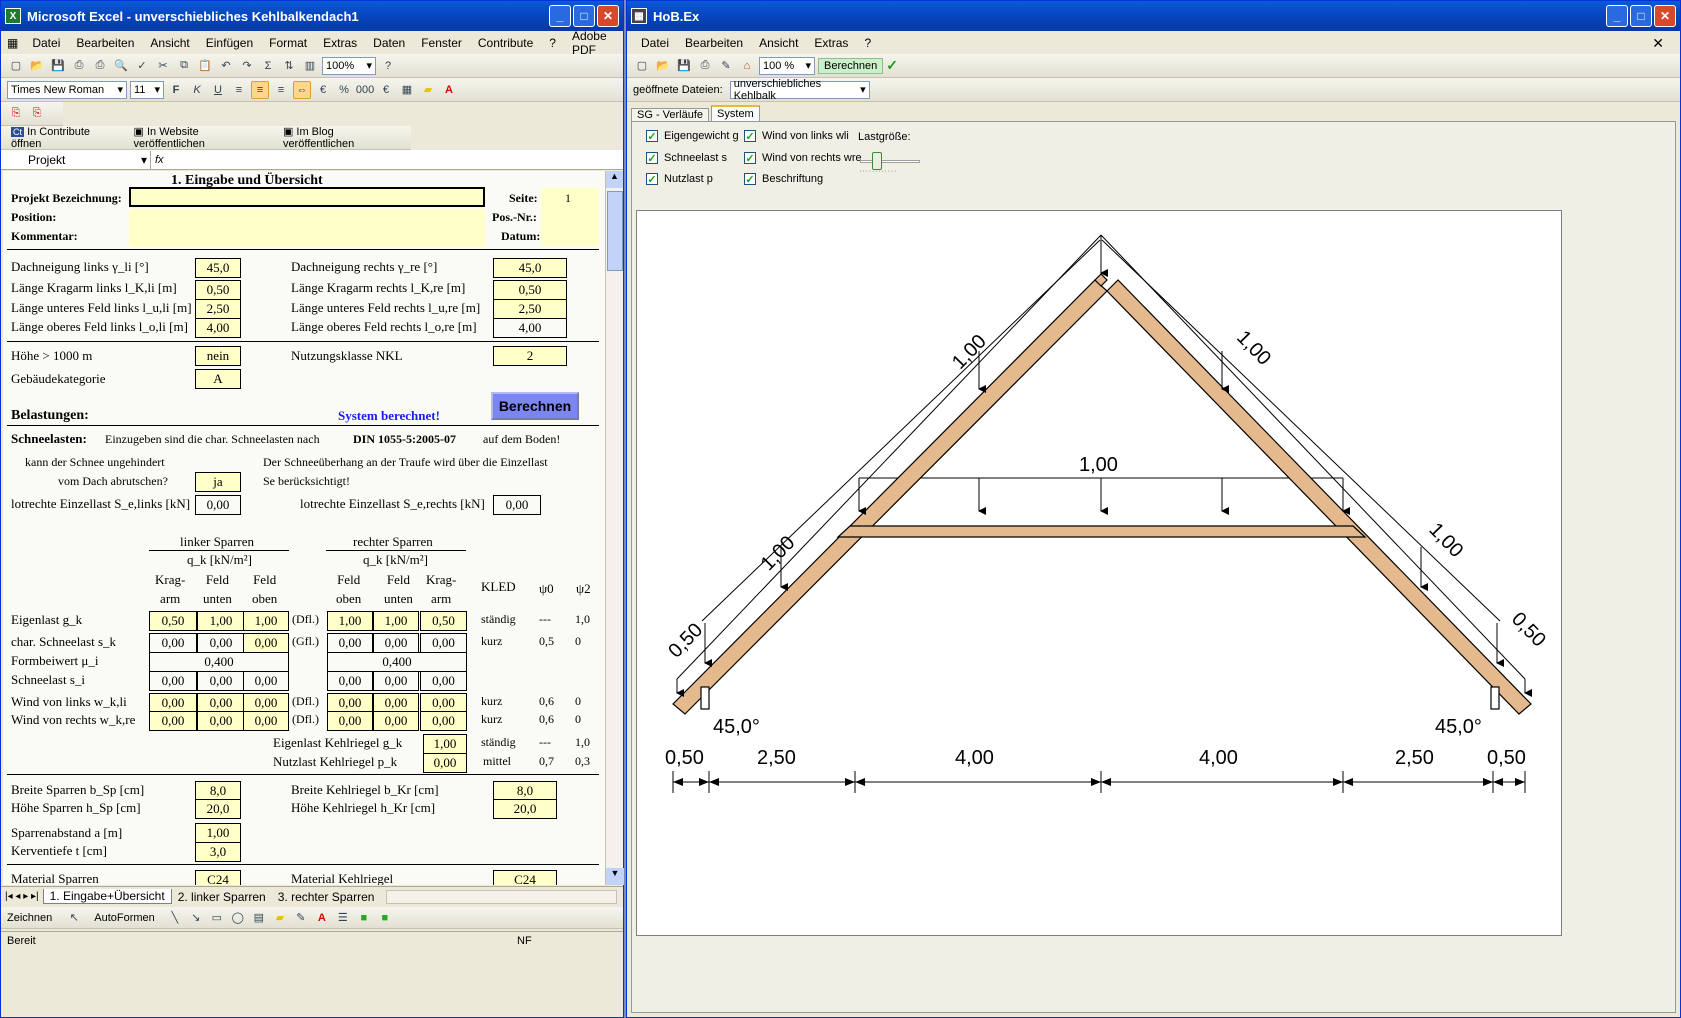  Describe the element at coordinates (428, 90) in the screenshot. I see `fill-color-icon: ▰` at that location.